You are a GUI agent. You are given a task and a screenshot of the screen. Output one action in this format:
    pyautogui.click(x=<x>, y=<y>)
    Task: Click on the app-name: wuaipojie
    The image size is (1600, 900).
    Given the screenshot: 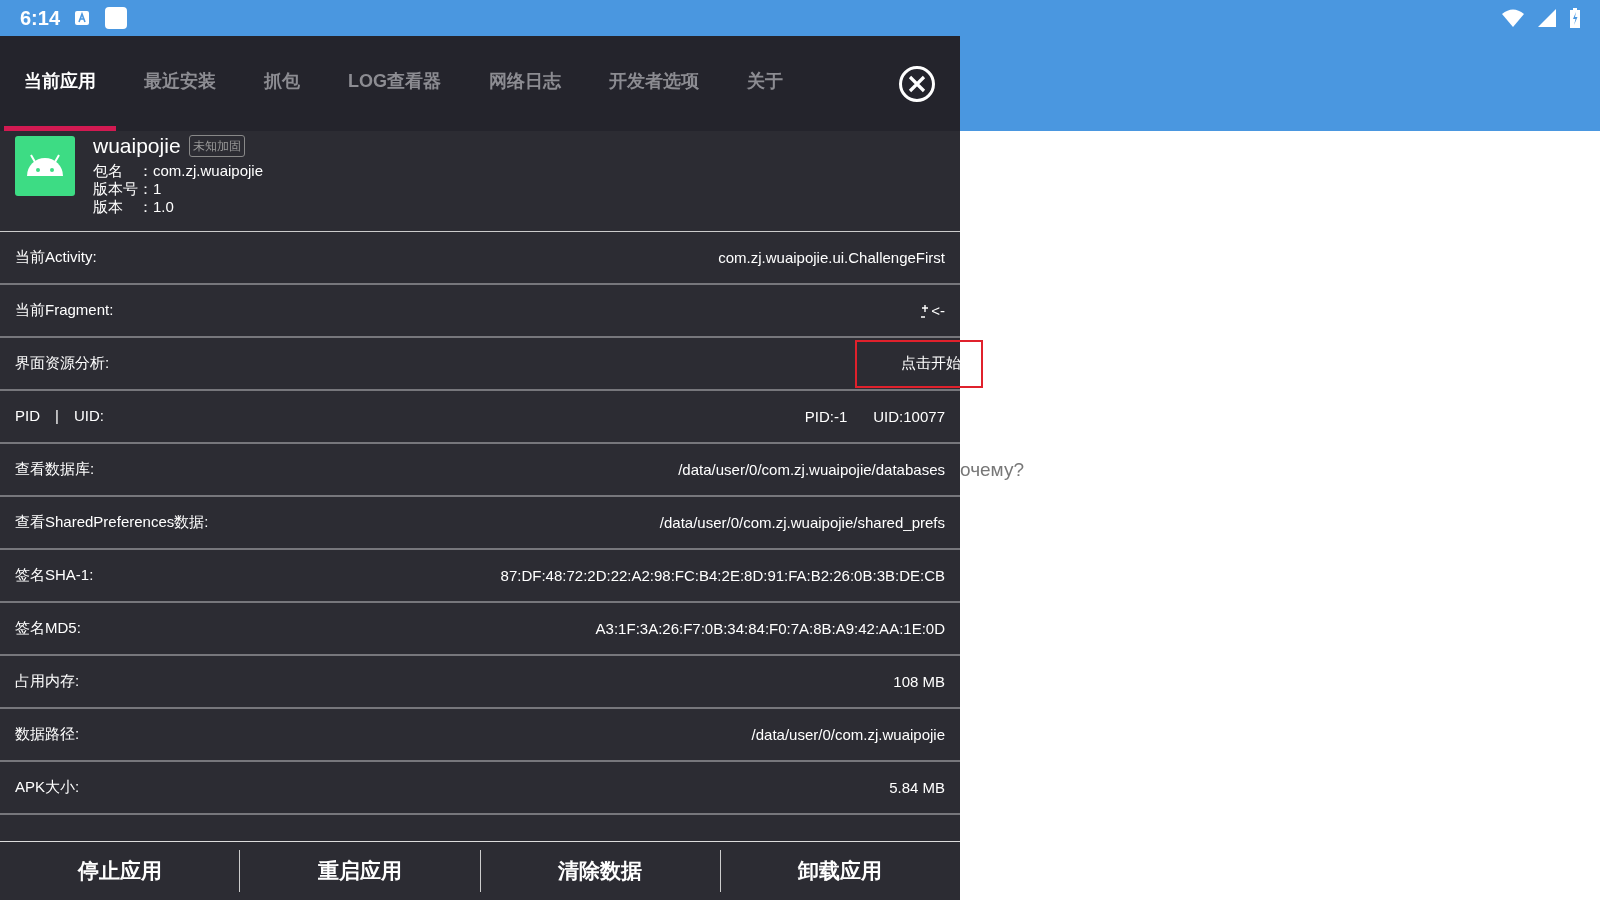 What is the action you would take?
    pyautogui.click(x=137, y=146)
    